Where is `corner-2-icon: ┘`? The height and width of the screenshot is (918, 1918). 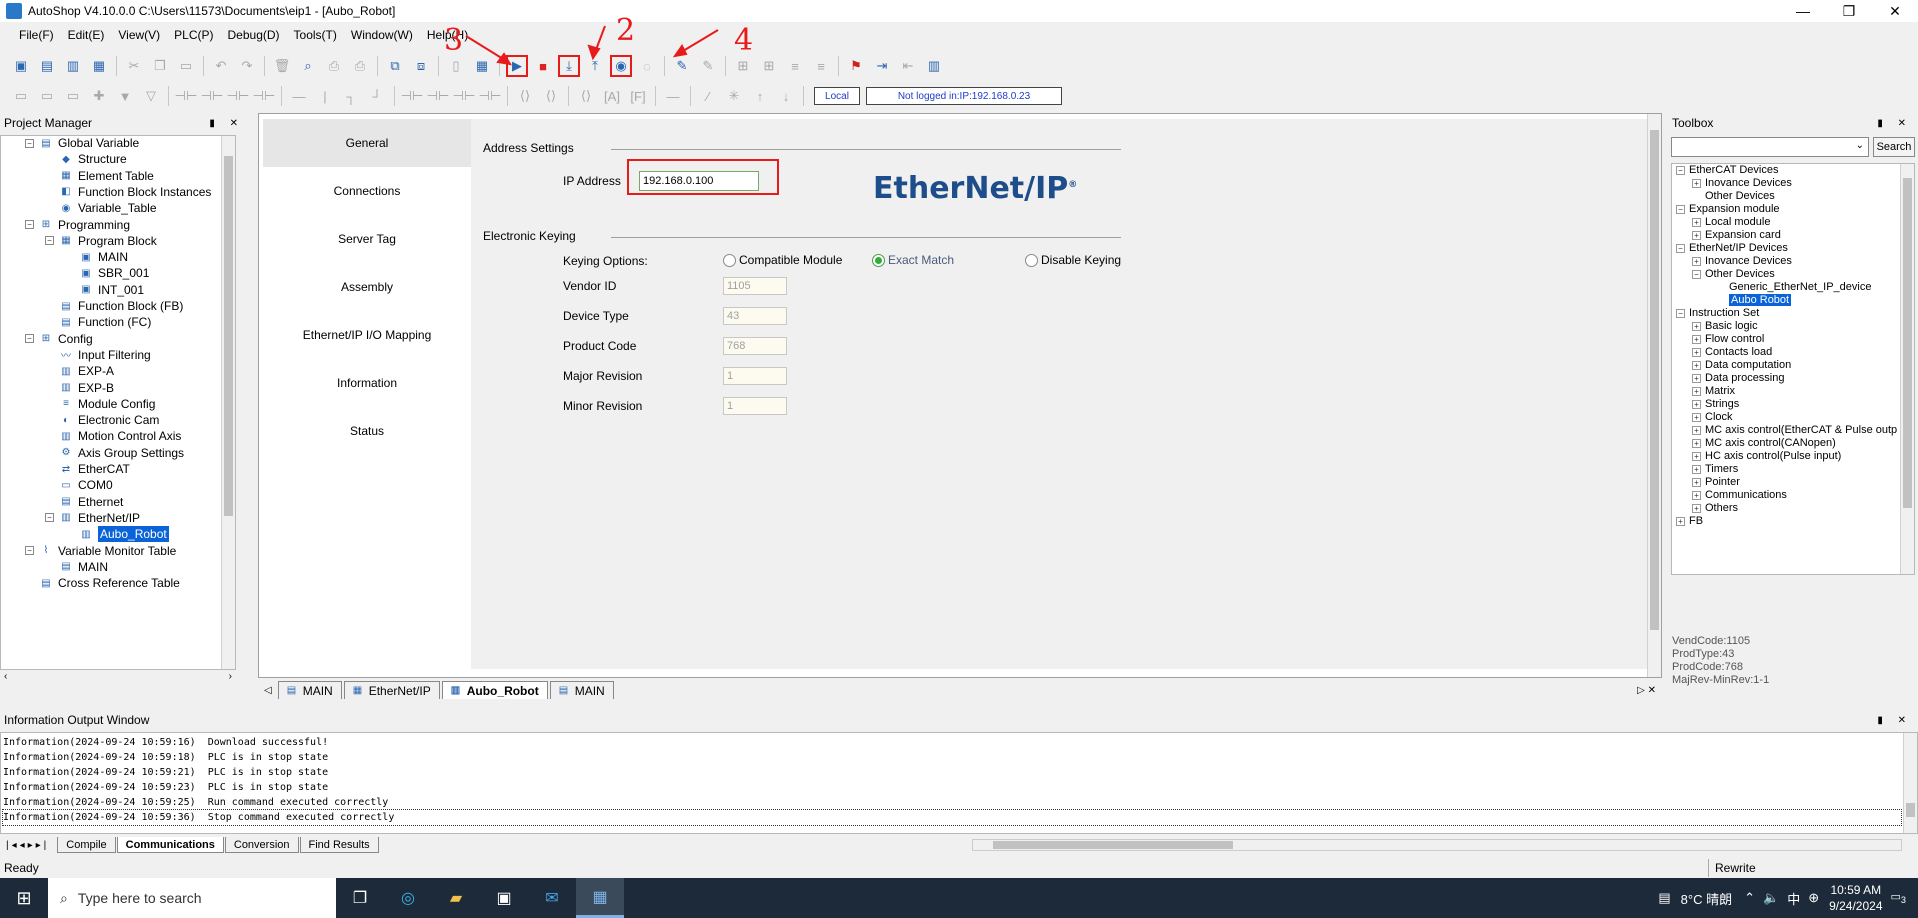 corner-2-icon: ┘ is located at coordinates (377, 96).